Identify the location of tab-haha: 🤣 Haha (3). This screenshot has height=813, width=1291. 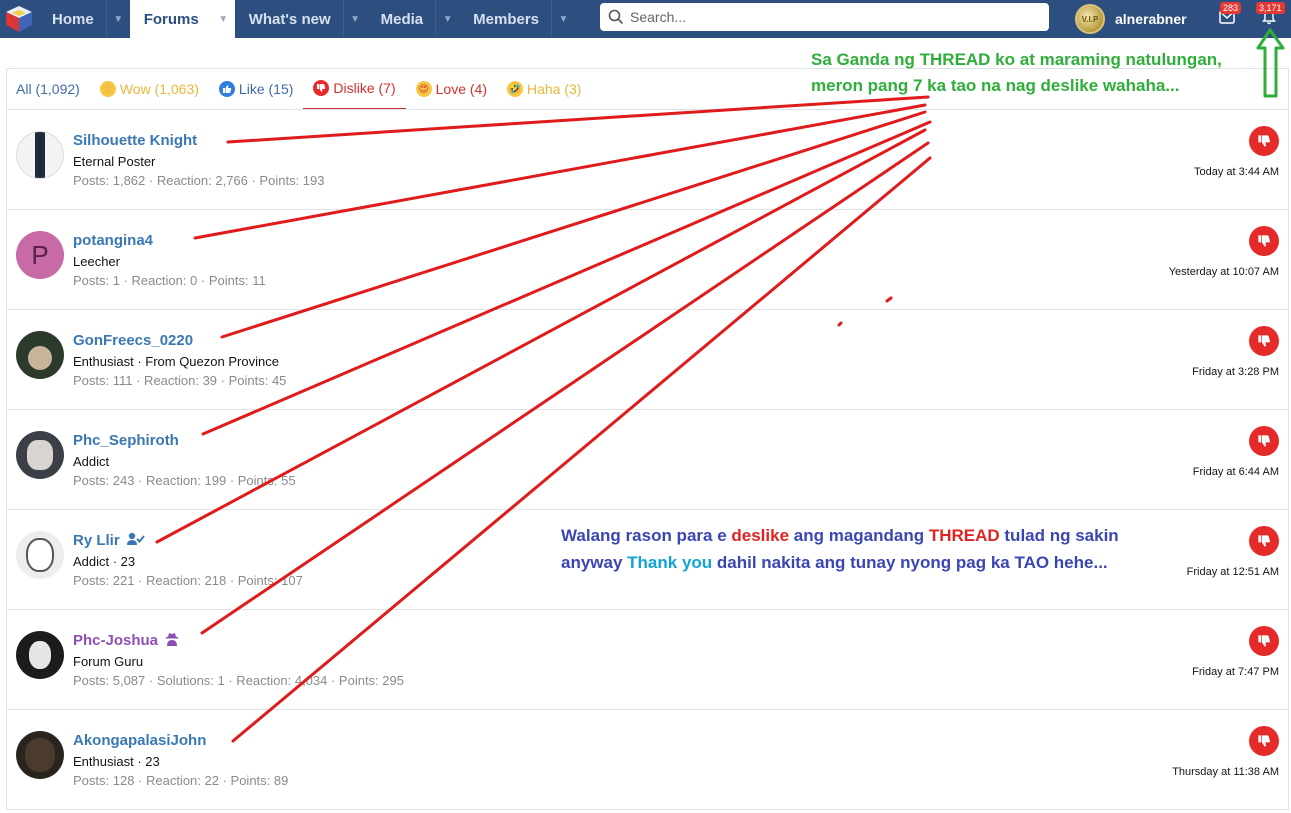
(544, 89).